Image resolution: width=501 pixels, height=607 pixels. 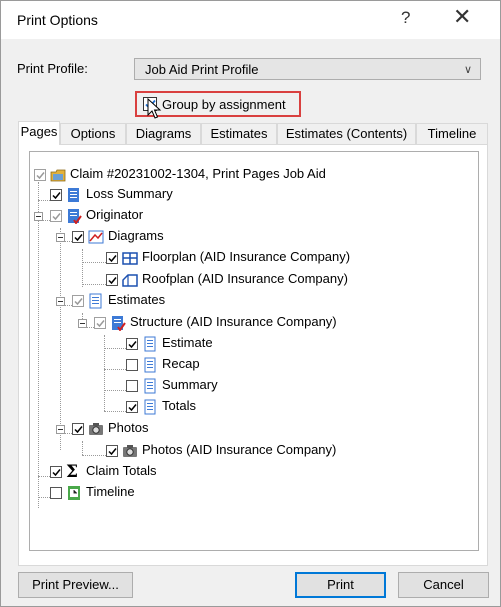 What do you see at coordinates (137, 299) in the screenshot?
I see `tree-label-estimates: Estimates` at bounding box center [137, 299].